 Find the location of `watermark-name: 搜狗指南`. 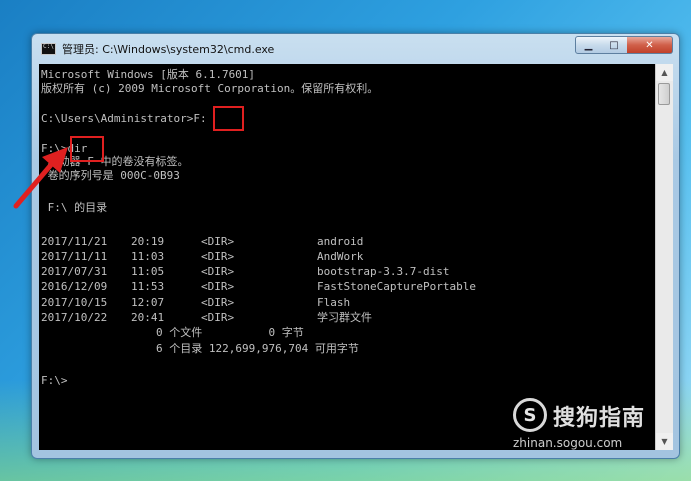

watermark-name: 搜狗指南 is located at coordinates (599, 418).